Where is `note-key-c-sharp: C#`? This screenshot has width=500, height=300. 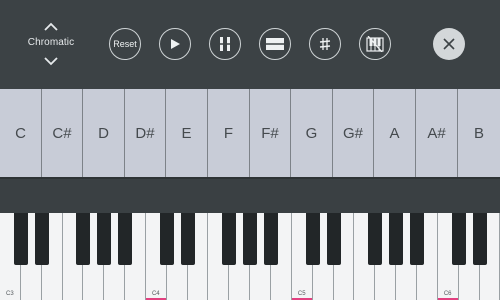
note-key-c-sharp: C# is located at coordinates (62, 133).